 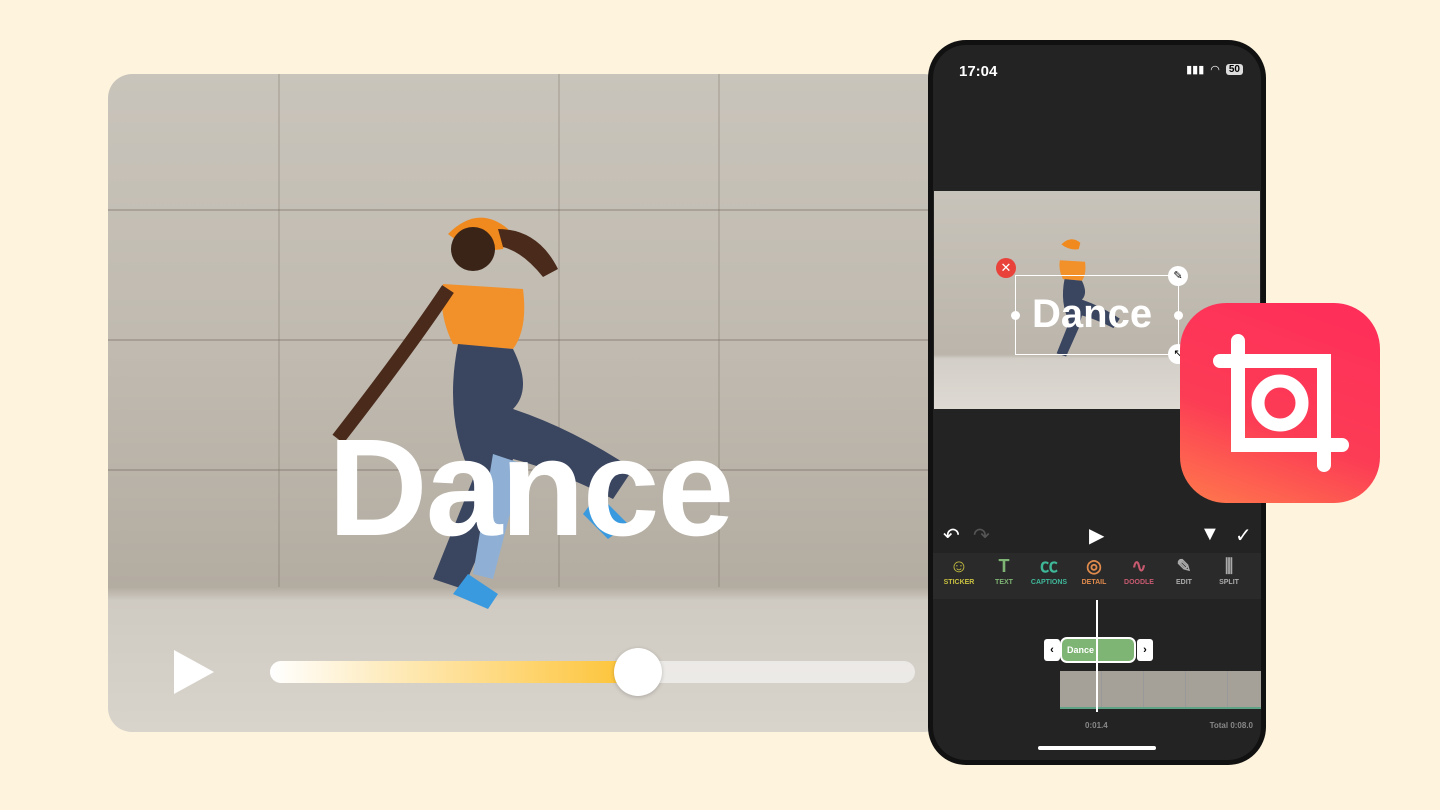 What do you see at coordinates (1015, 315) in the screenshot?
I see `resize-handle-left` at bounding box center [1015, 315].